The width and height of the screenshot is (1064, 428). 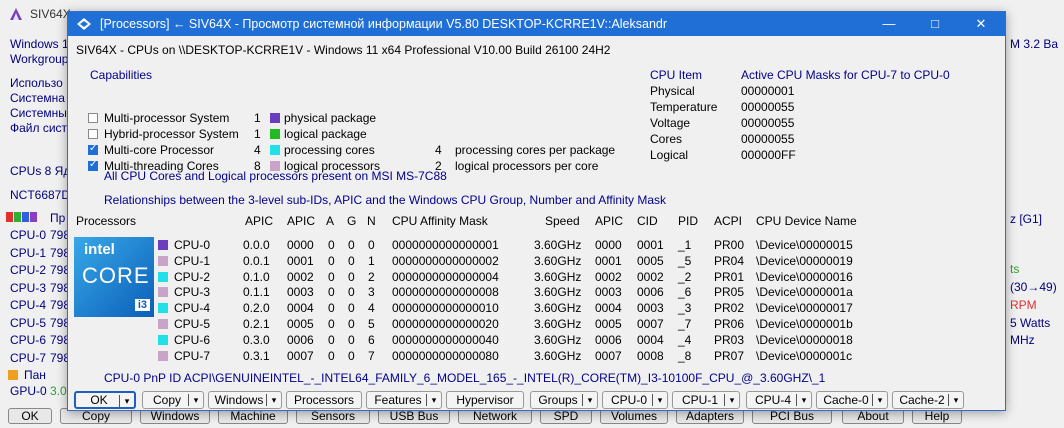 I want to click on features-button: Features ▾, so click(x=404, y=400).